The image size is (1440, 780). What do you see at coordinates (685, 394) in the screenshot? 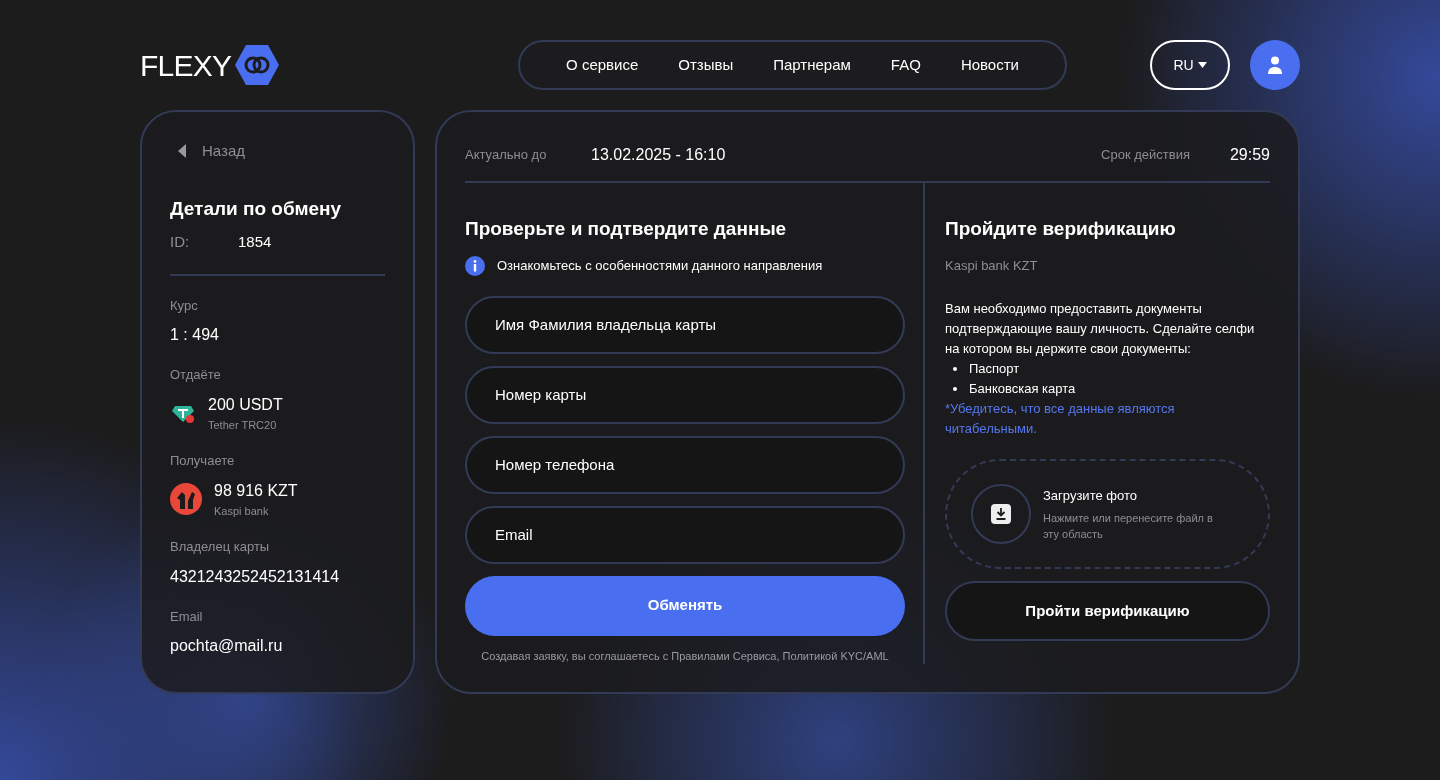
I see `input-field: Номер карты` at bounding box center [685, 394].